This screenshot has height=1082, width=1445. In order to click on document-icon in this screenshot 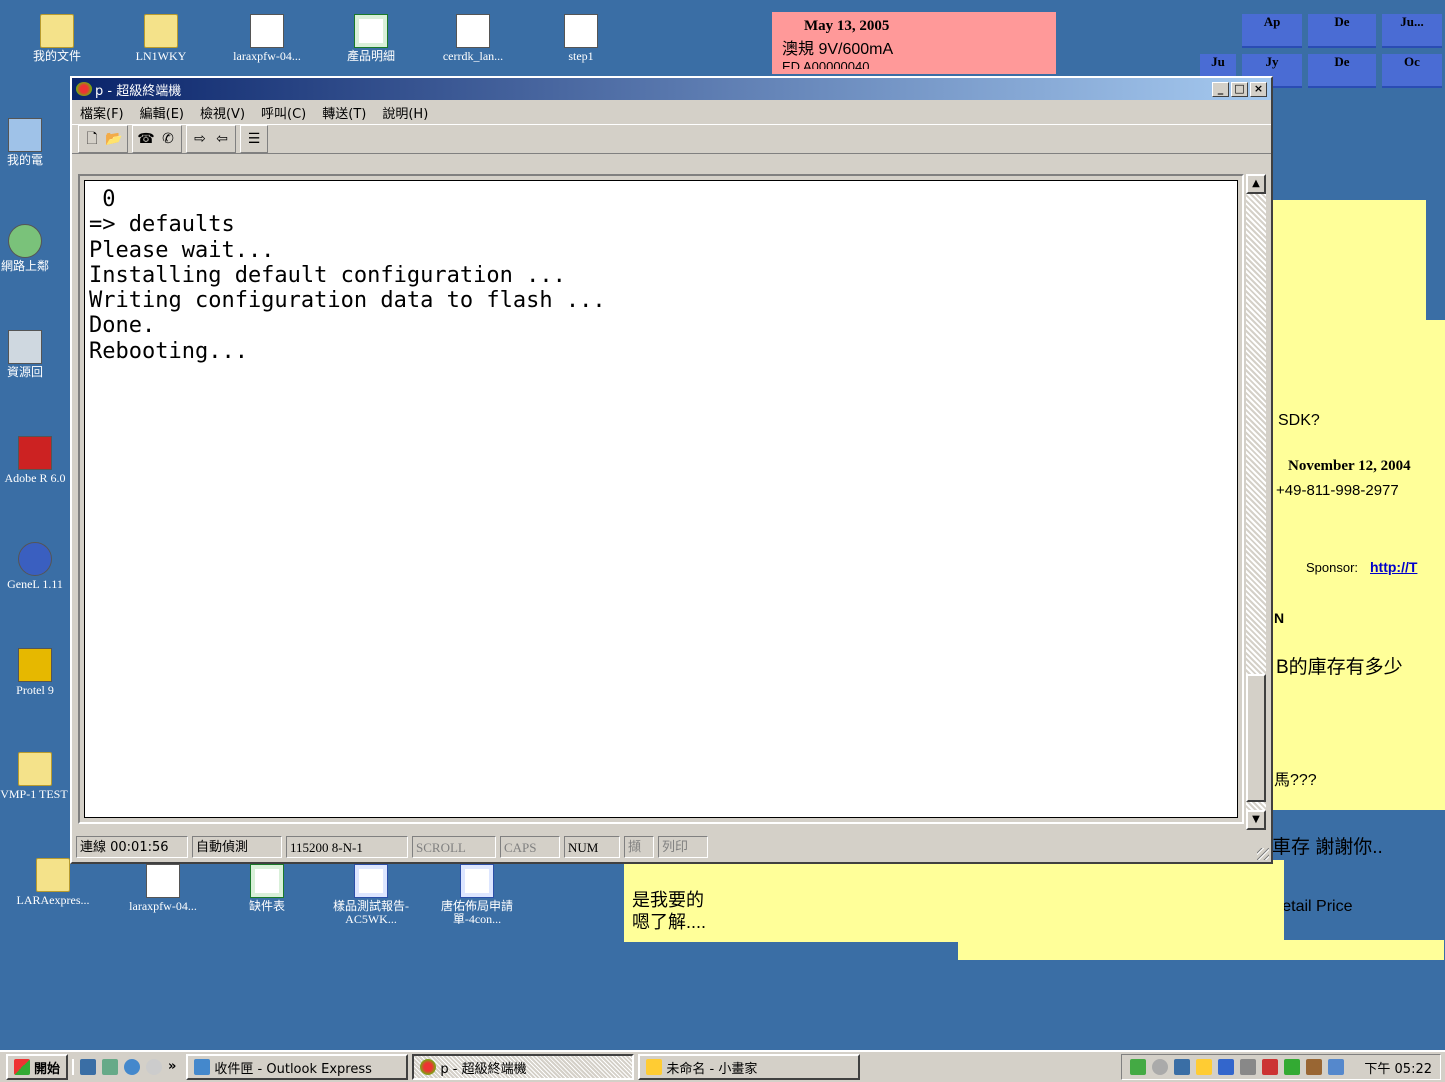, I will do `click(163, 881)`.